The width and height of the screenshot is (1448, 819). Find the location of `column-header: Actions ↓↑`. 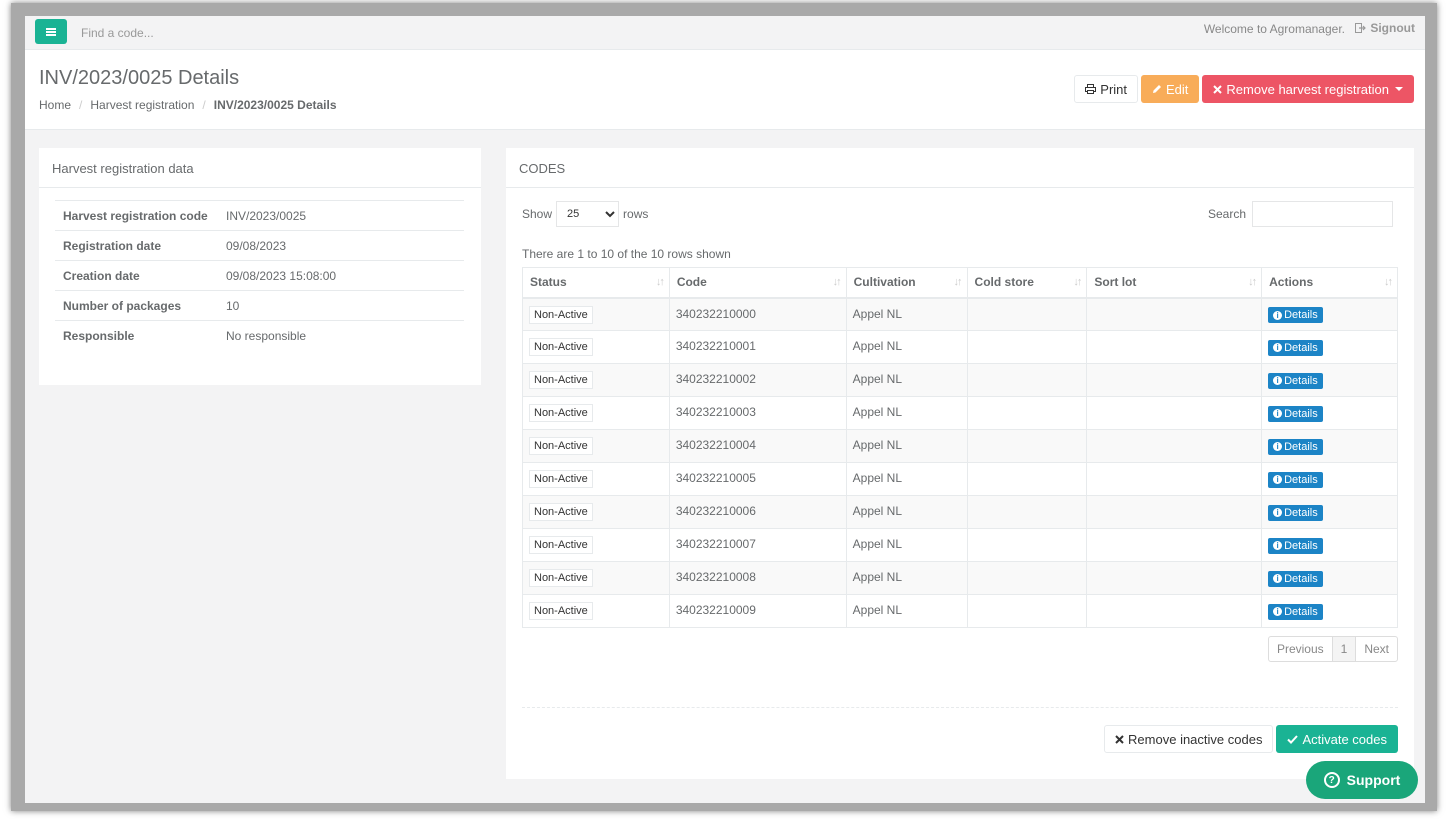

column-header: Actions ↓↑ is located at coordinates (1329, 283).